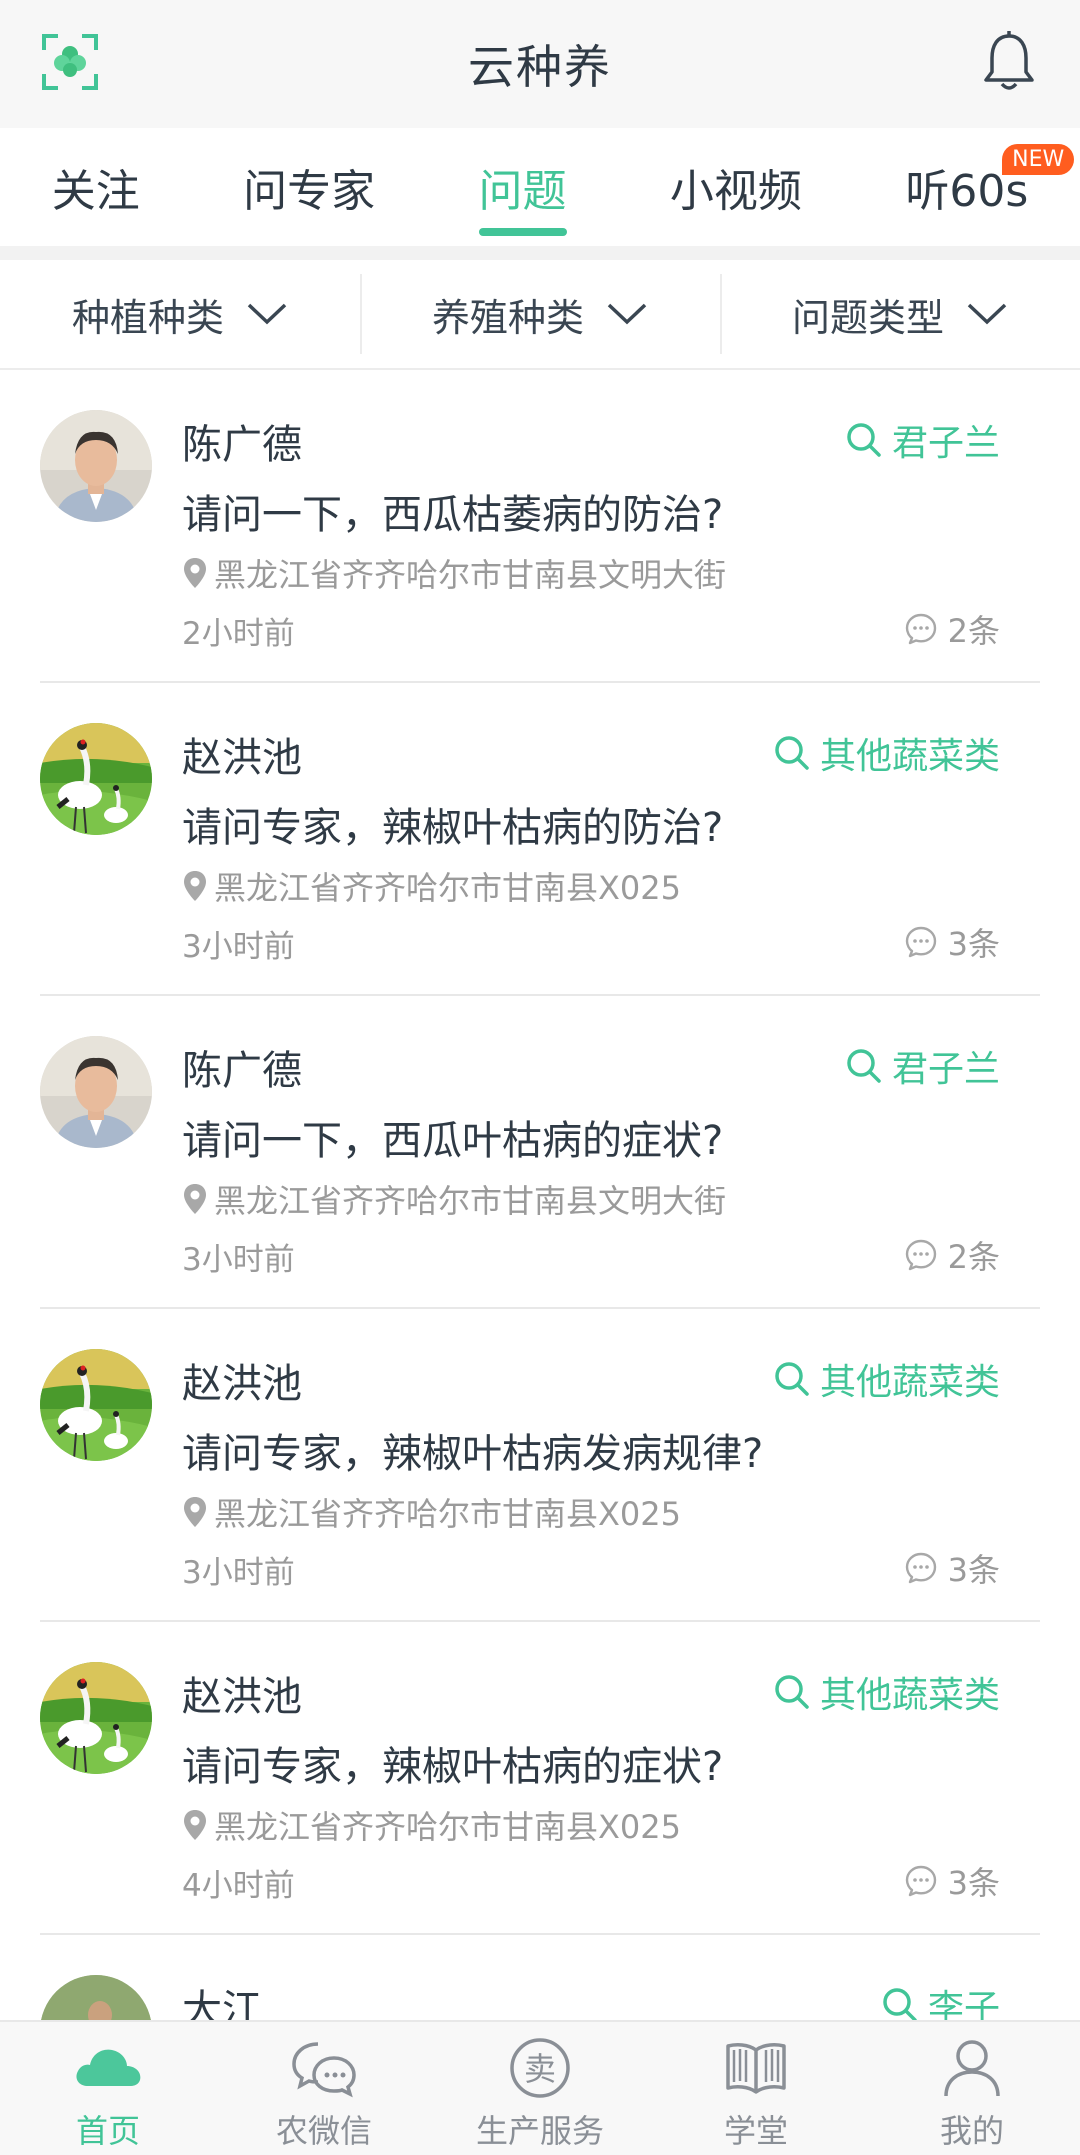 This screenshot has width=1080, height=2155. I want to click on app-title: 云种养, so click(540, 67).